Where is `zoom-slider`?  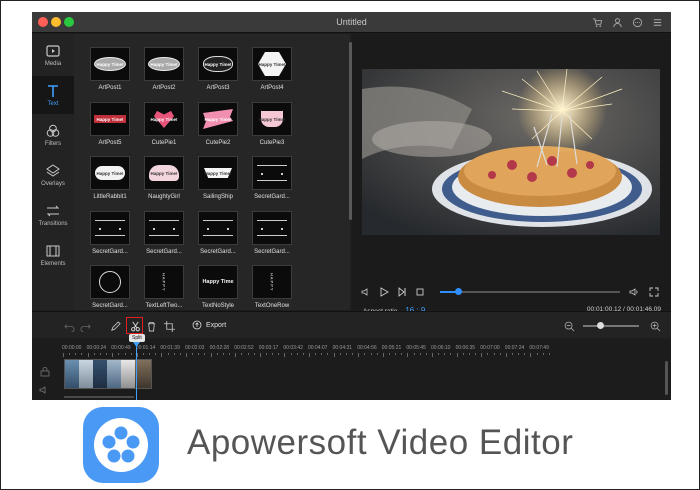 zoom-slider is located at coordinates (611, 325).